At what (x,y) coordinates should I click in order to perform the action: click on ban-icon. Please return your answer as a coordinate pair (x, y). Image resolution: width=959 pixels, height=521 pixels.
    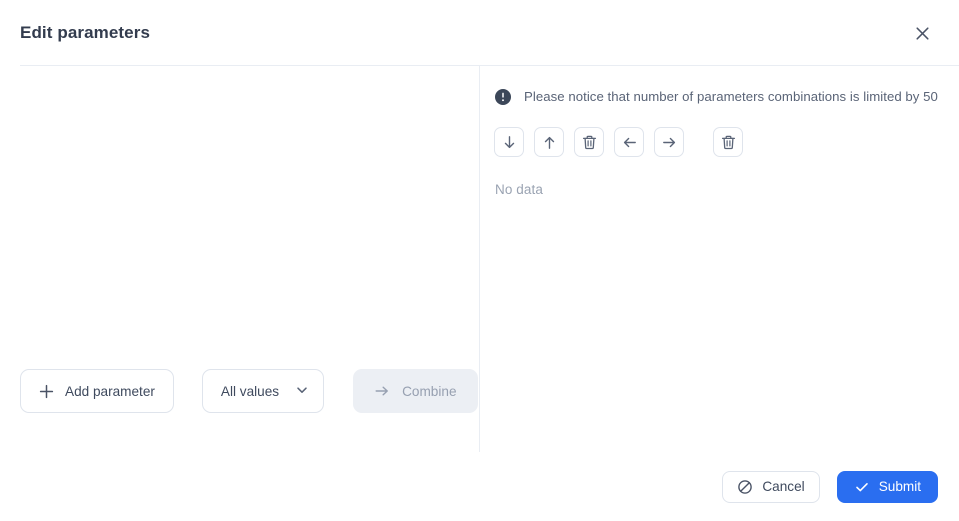
    Looking at the image, I should click on (745, 487).